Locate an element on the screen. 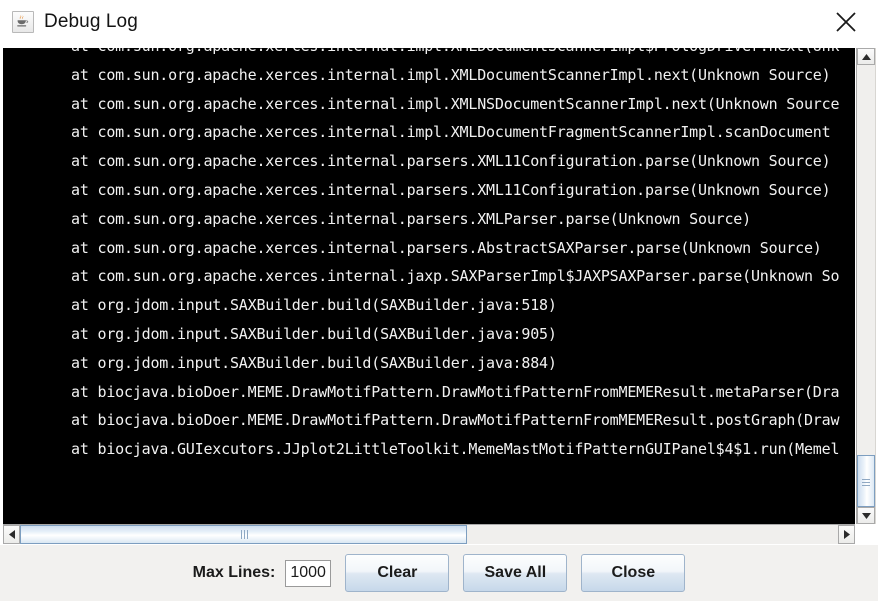  max-lines-label: Max Lines: is located at coordinates (234, 572).